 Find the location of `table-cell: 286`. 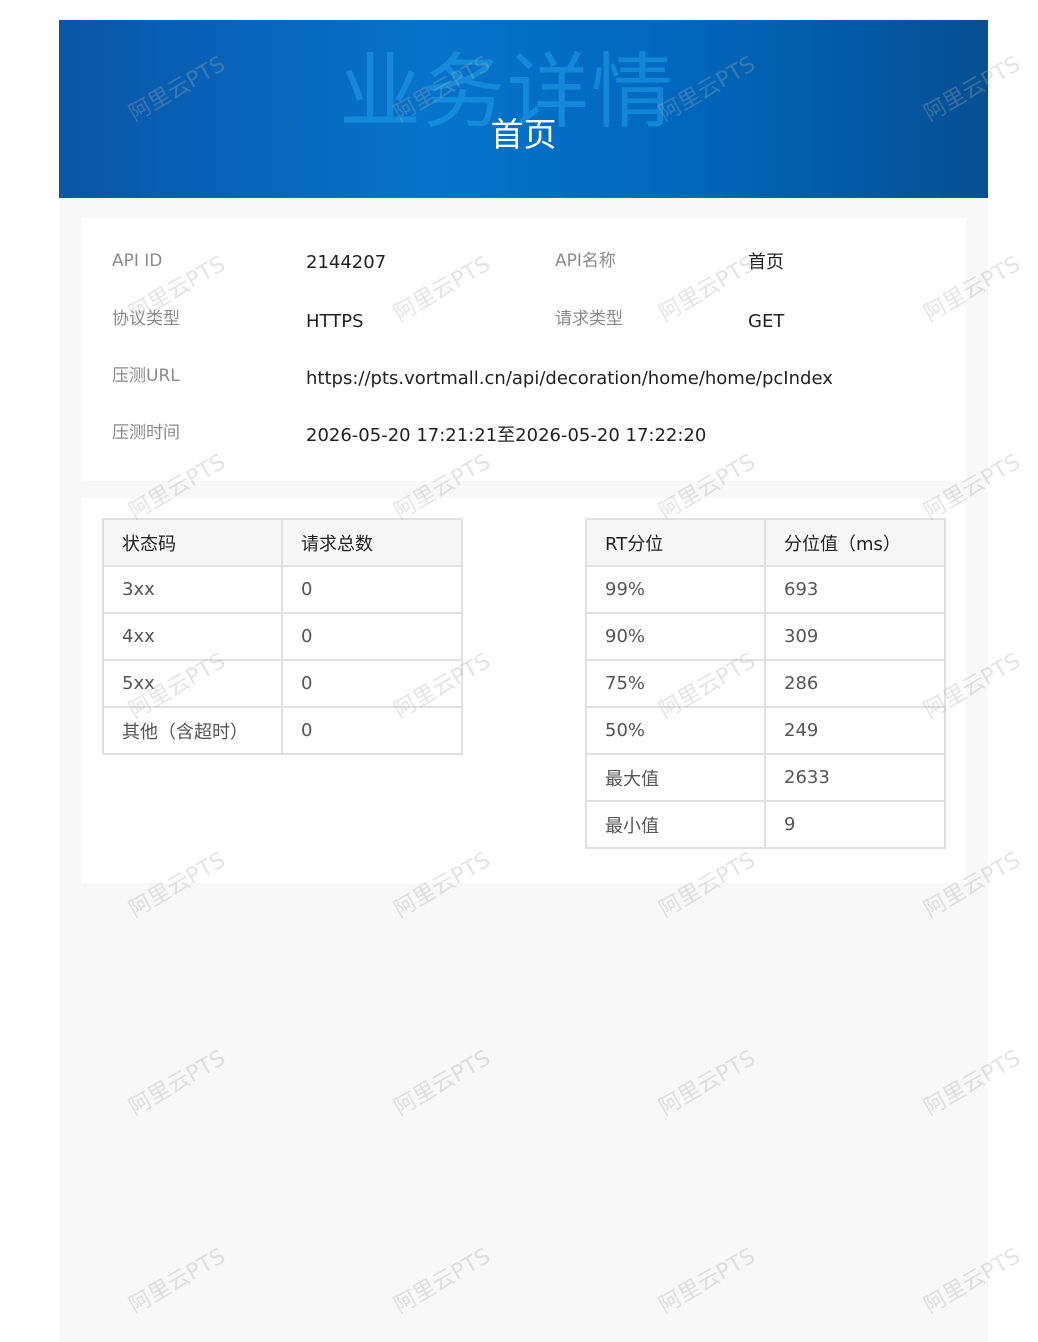

table-cell: 286 is located at coordinates (855, 683).